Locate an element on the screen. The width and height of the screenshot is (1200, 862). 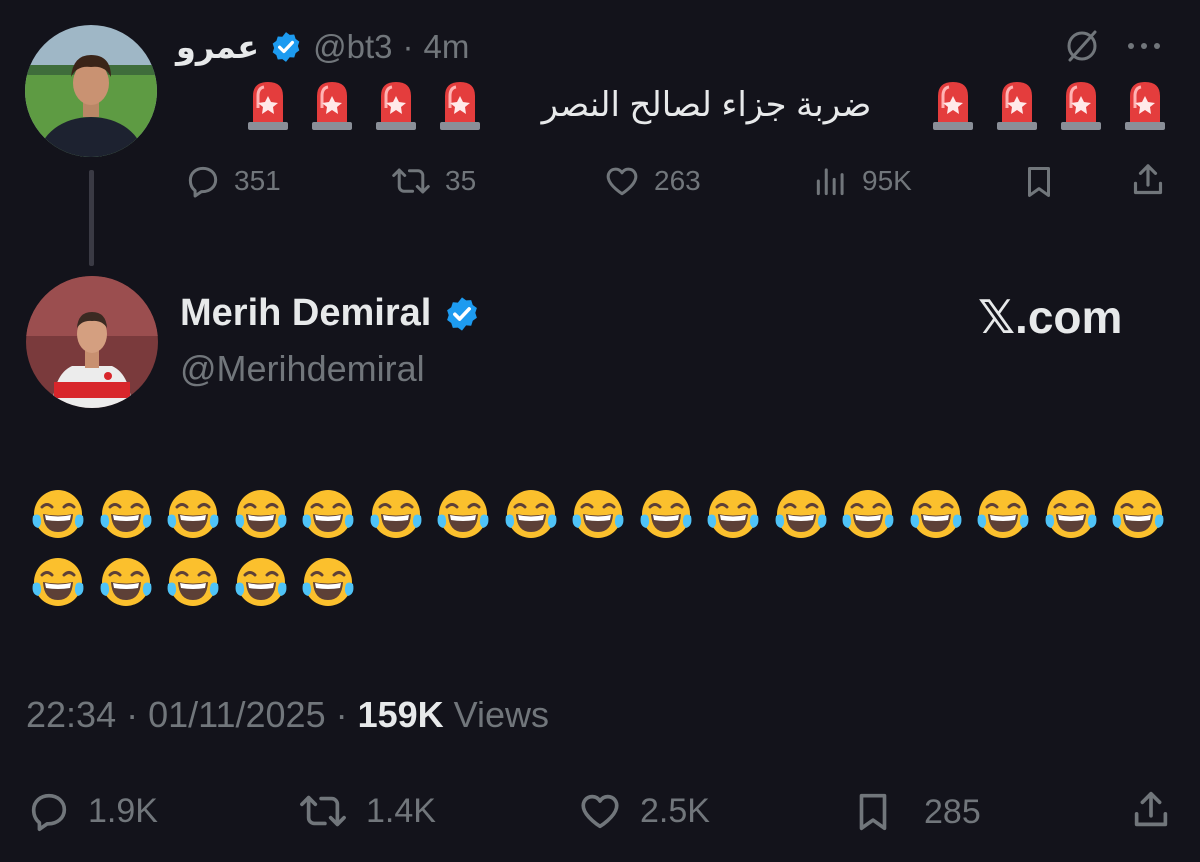
thread-connector-line is located at coordinates (91, 218).